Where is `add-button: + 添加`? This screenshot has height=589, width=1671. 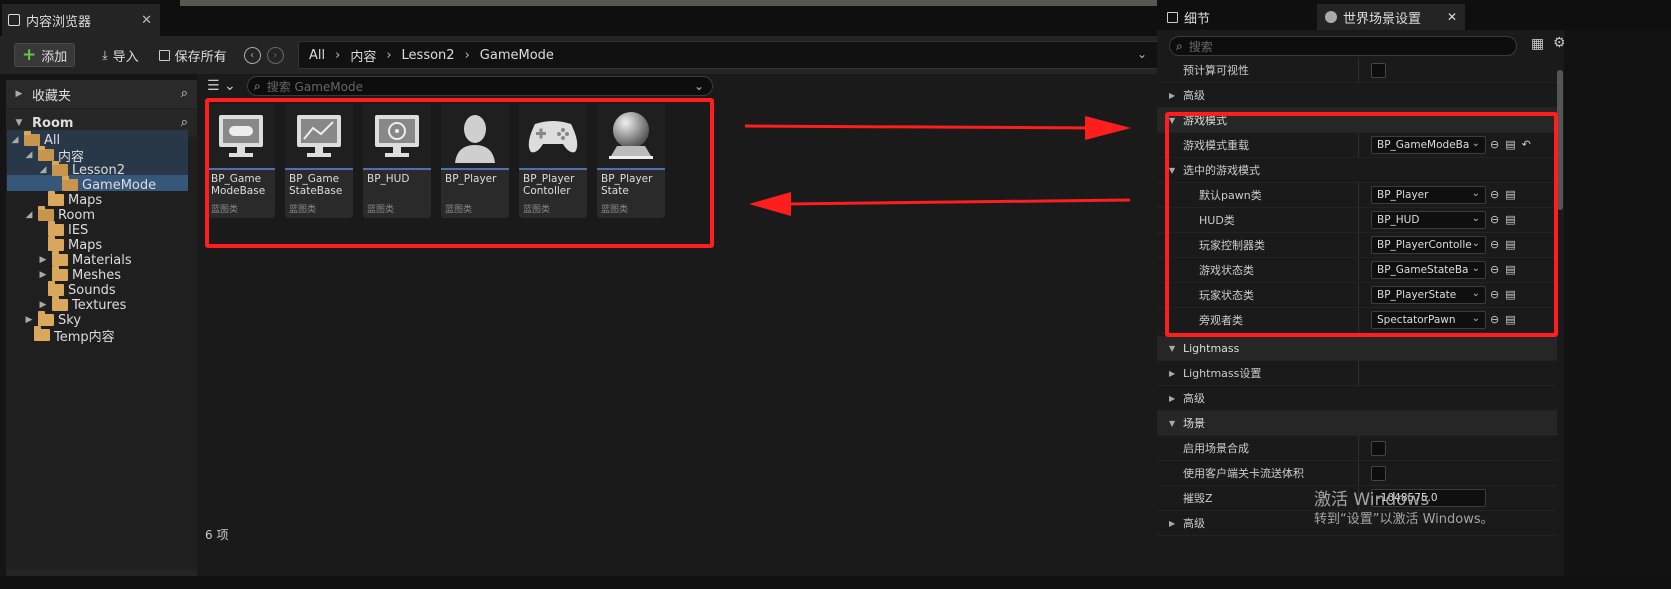
add-button: + 添加 is located at coordinates (45, 55).